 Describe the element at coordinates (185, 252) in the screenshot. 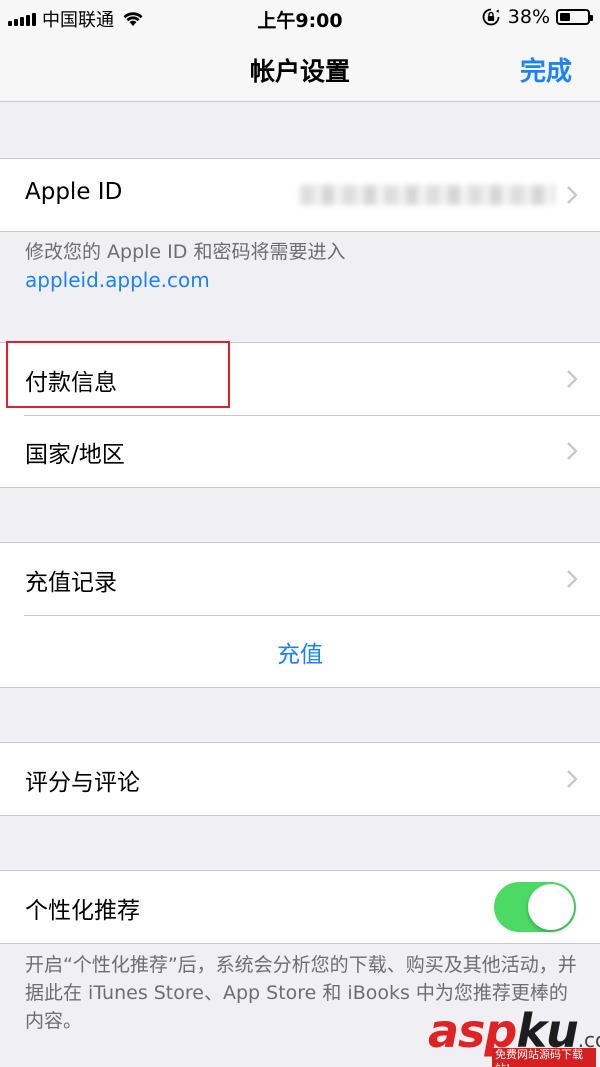

I see `apple-id-footer-text: 修改您的 Apple ID 和密码将需要进入` at that location.